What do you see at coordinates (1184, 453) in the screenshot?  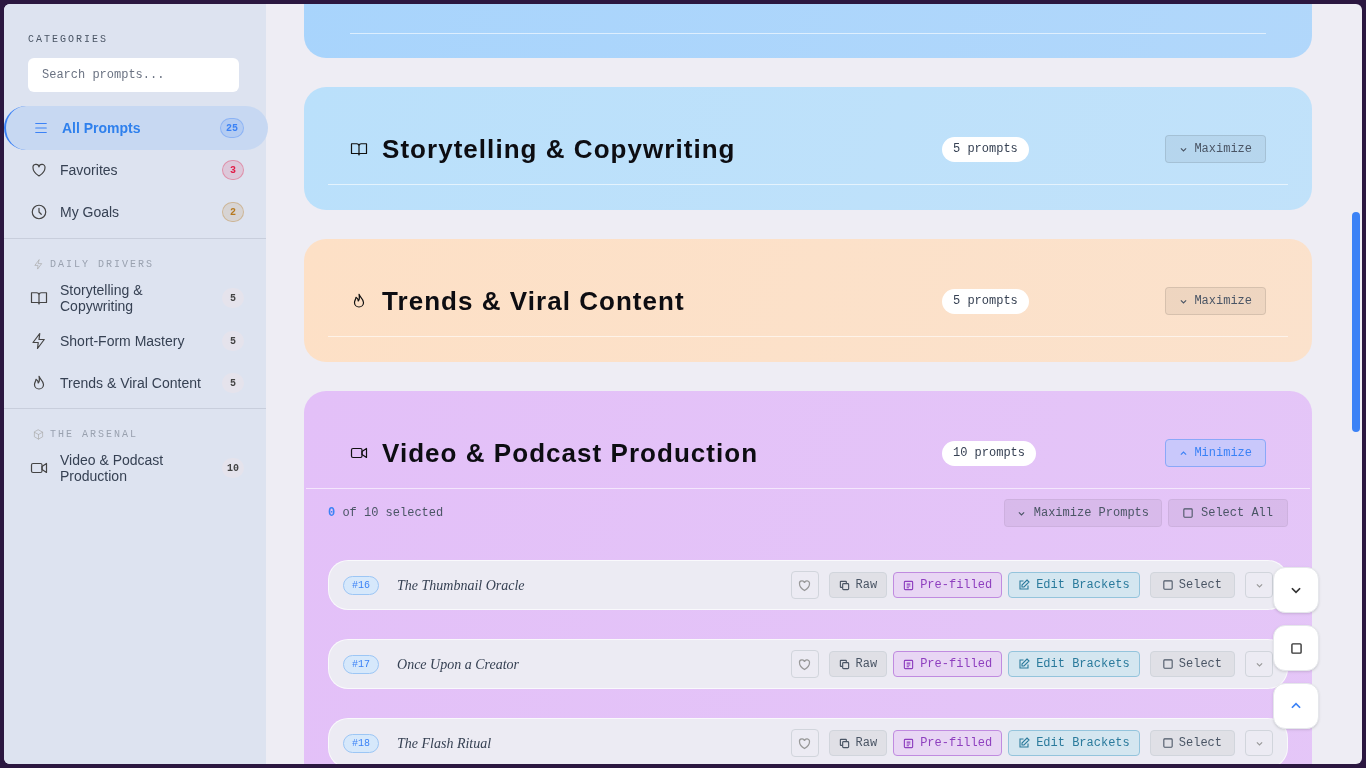 I see `chevron-up-icon` at bounding box center [1184, 453].